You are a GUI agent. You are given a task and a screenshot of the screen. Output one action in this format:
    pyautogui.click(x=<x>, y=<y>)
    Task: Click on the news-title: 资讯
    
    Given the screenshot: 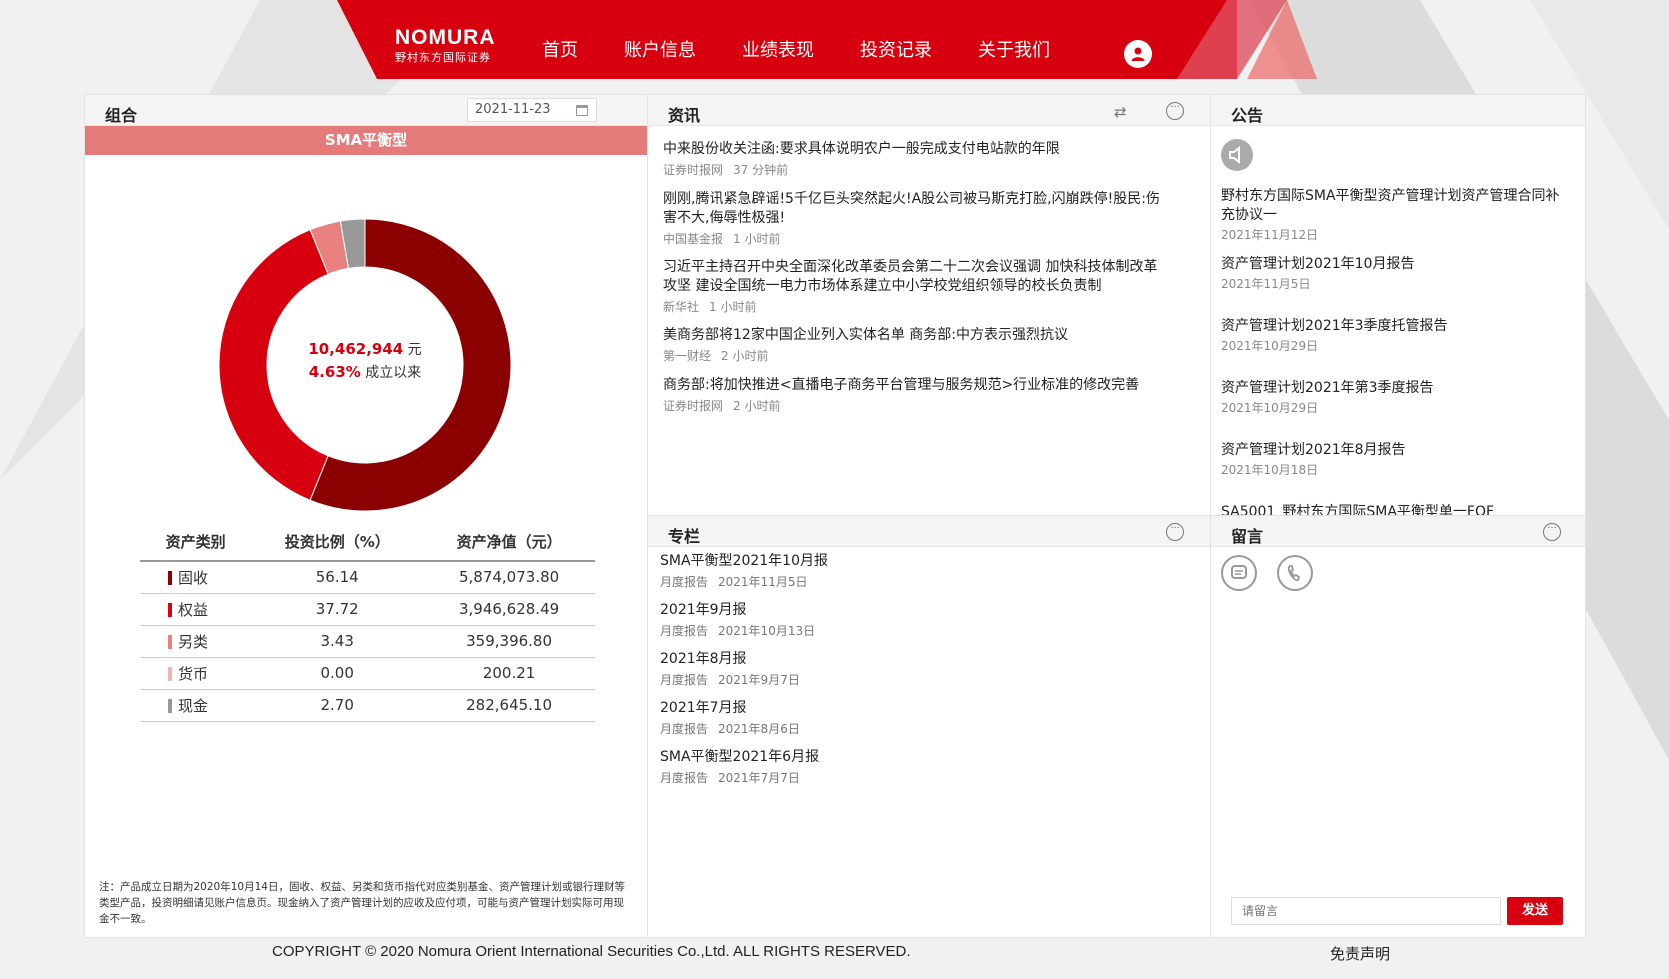 What is the action you would take?
    pyautogui.click(x=684, y=115)
    